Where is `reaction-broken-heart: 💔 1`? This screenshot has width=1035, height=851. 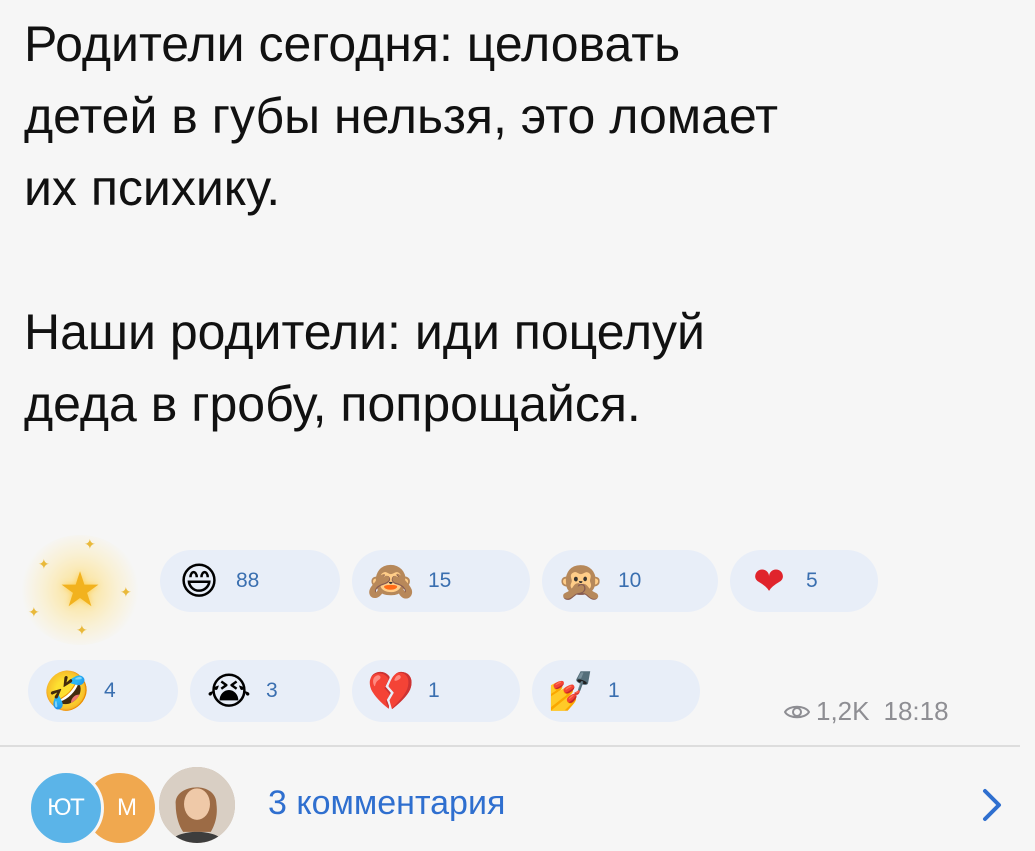 reaction-broken-heart: 💔 1 is located at coordinates (436, 691).